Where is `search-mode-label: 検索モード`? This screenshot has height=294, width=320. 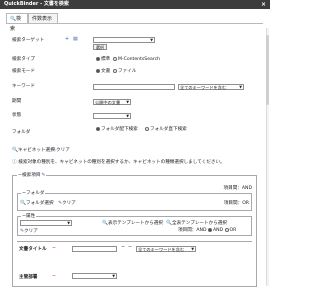 search-mode-label: 検索モード is located at coordinates (23, 71).